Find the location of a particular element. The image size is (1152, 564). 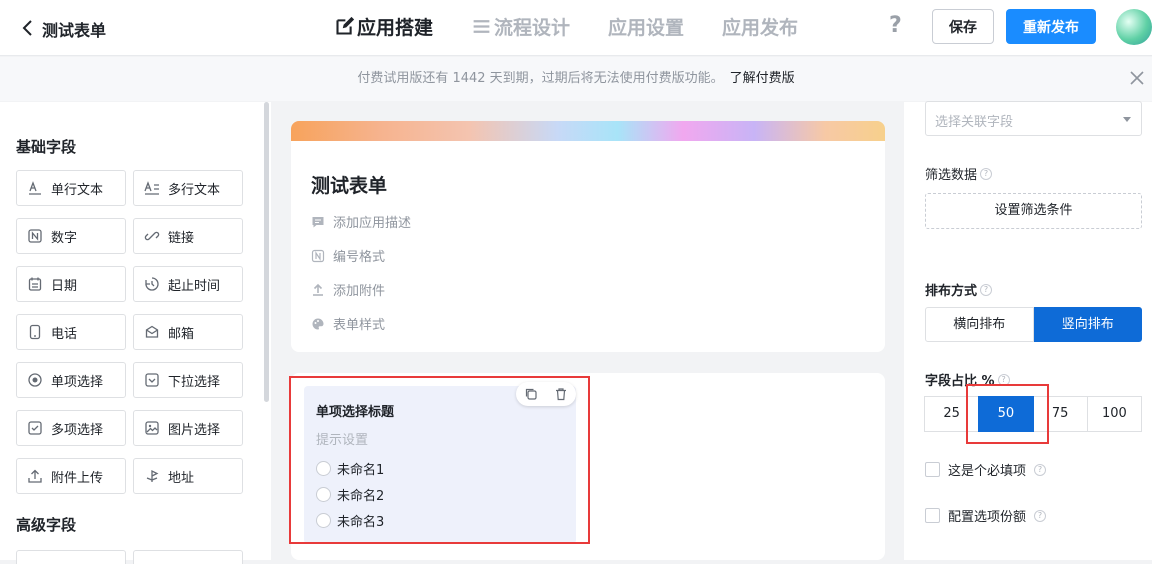

required-checkbox: 这是个必填项 ? is located at coordinates (986, 469).